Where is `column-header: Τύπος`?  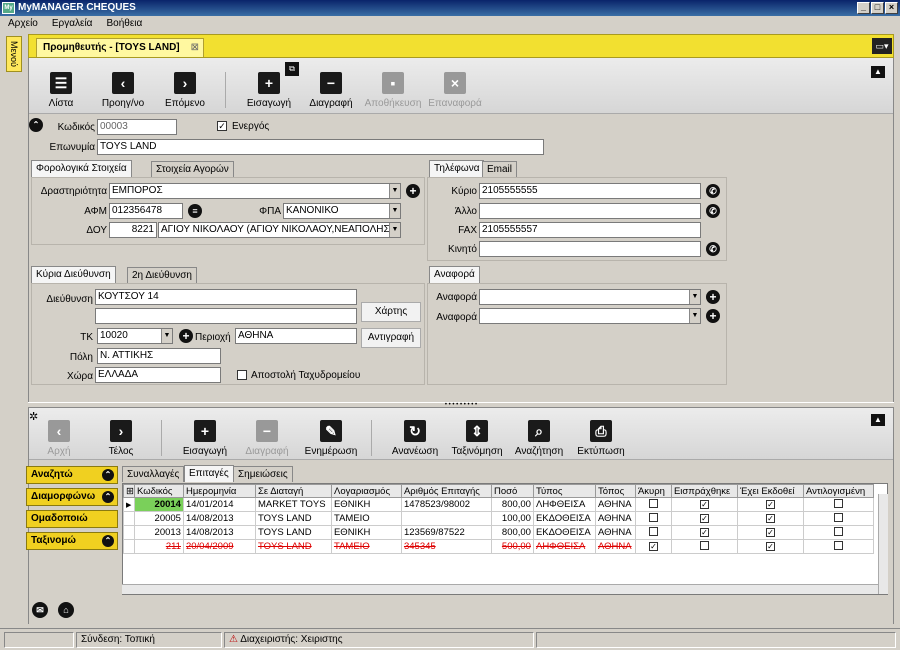 column-header: Τύπος is located at coordinates (564, 491).